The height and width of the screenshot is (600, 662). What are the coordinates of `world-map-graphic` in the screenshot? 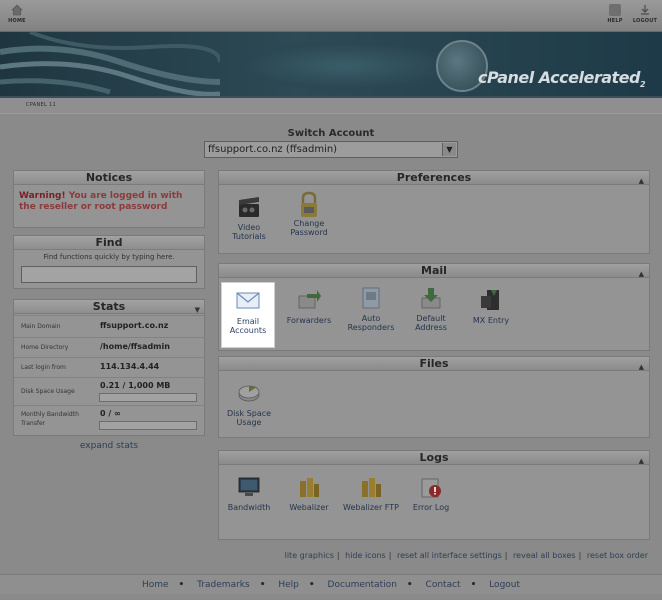 It's located at (345, 66).